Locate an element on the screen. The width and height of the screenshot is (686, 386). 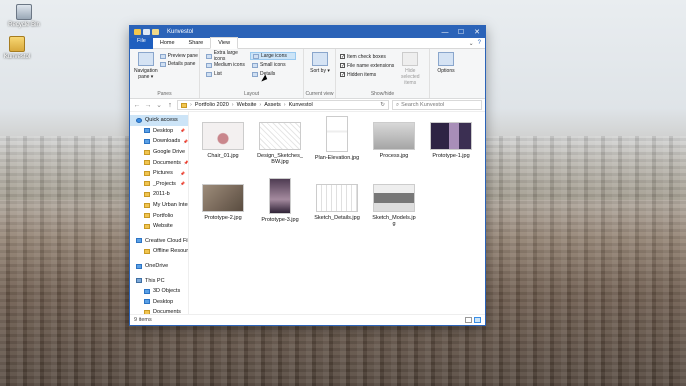
sidebar-item-quick-access: Quick access is located at coordinates (159, 120).